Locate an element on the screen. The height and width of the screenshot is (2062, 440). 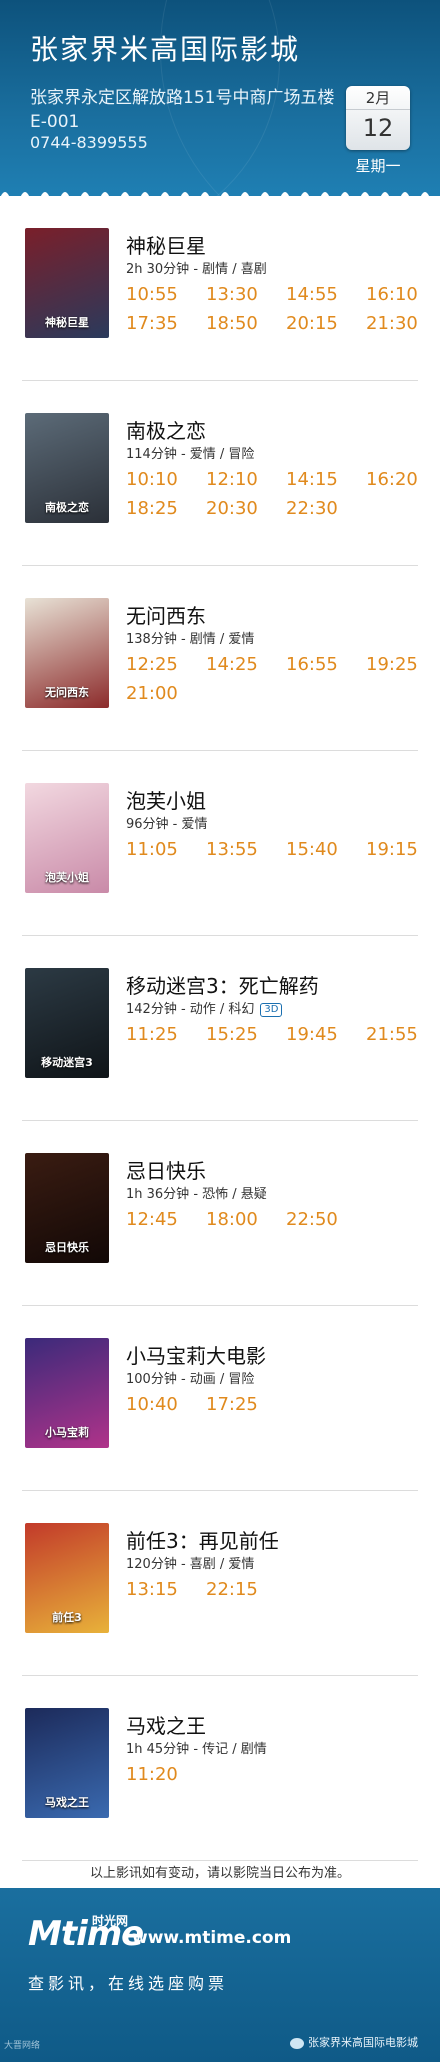
showtime: 22:50 is located at coordinates (326, 1220).